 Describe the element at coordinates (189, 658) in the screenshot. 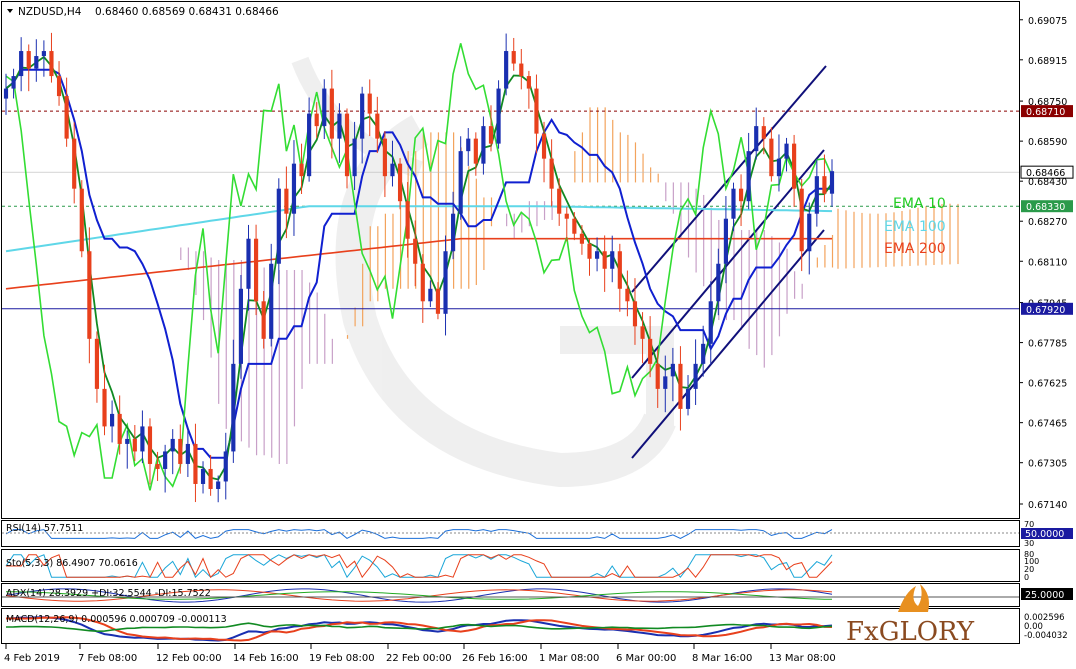

I see `time-tick-label: 12 Feb 00:00` at that location.